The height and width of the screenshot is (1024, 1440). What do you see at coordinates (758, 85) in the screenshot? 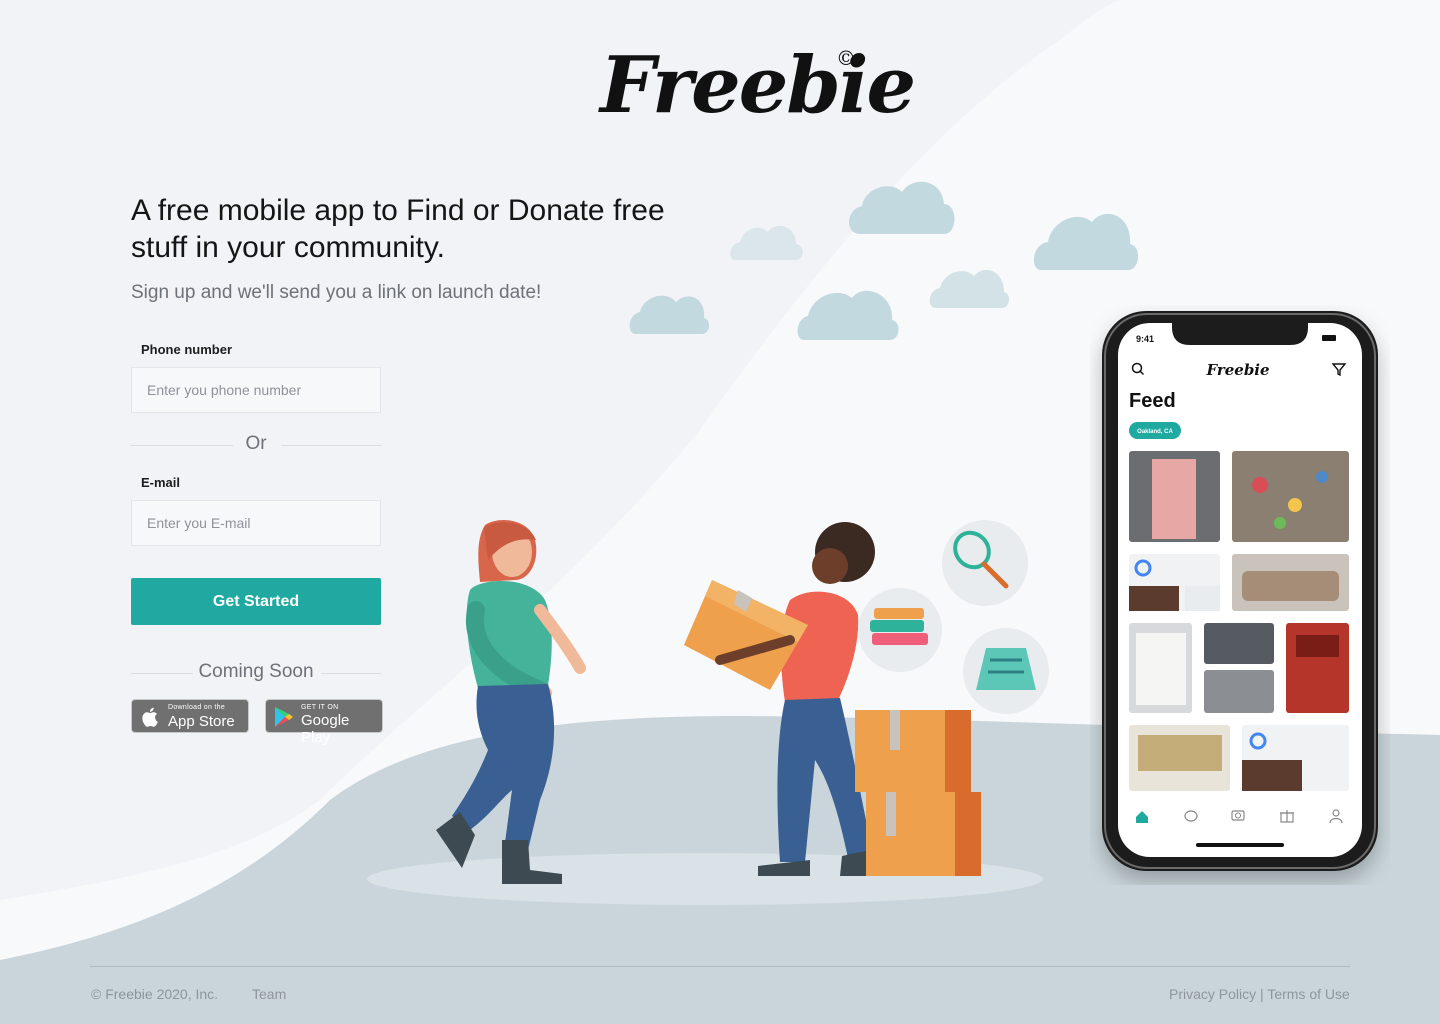
I see `brand-name: Freebie` at bounding box center [758, 85].